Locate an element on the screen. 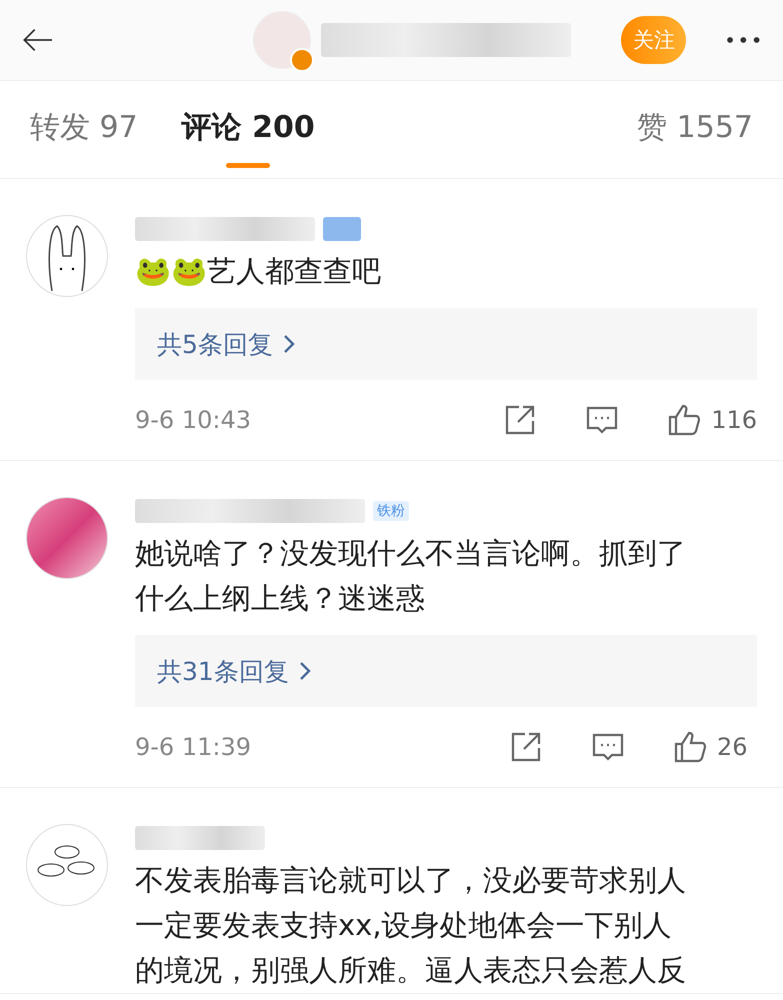  comment-text: 她说啥了？没发现什么不当言论啊。抓到了 什么上纲上线？迷迷惑 is located at coordinates (411, 576).